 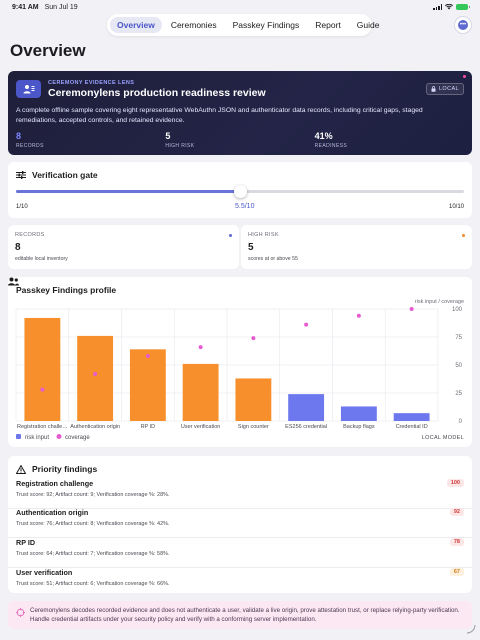 What do you see at coordinates (328, 25) in the screenshot?
I see `tab-report: Report` at bounding box center [328, 25].